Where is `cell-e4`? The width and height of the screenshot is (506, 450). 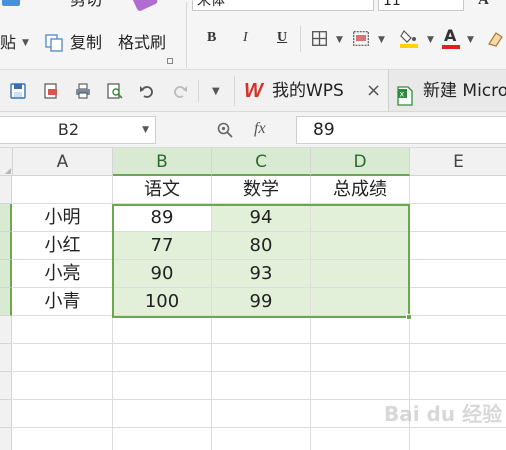
cell-e4 is located at coordinates (458, 274).